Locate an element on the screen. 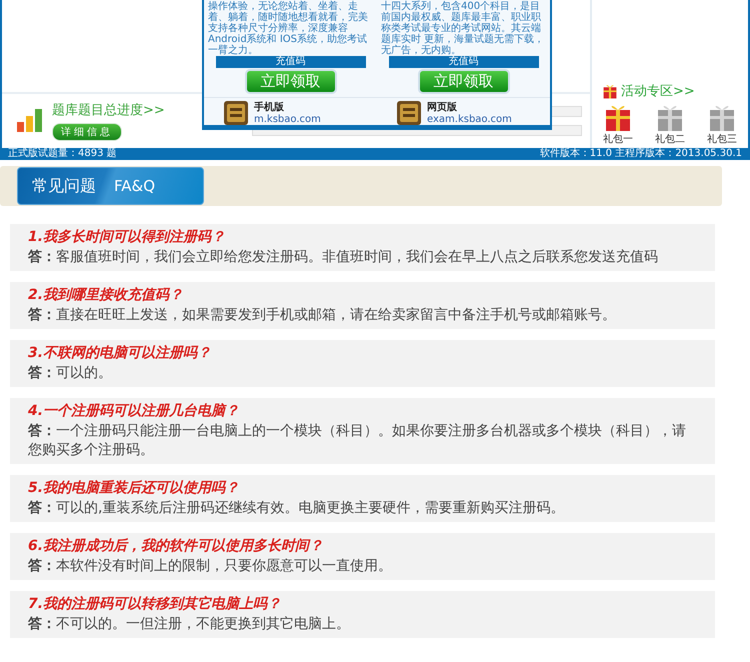  faq-question: 1.我多长时间可以得到注册码？ is located at coordinates (127, 237).